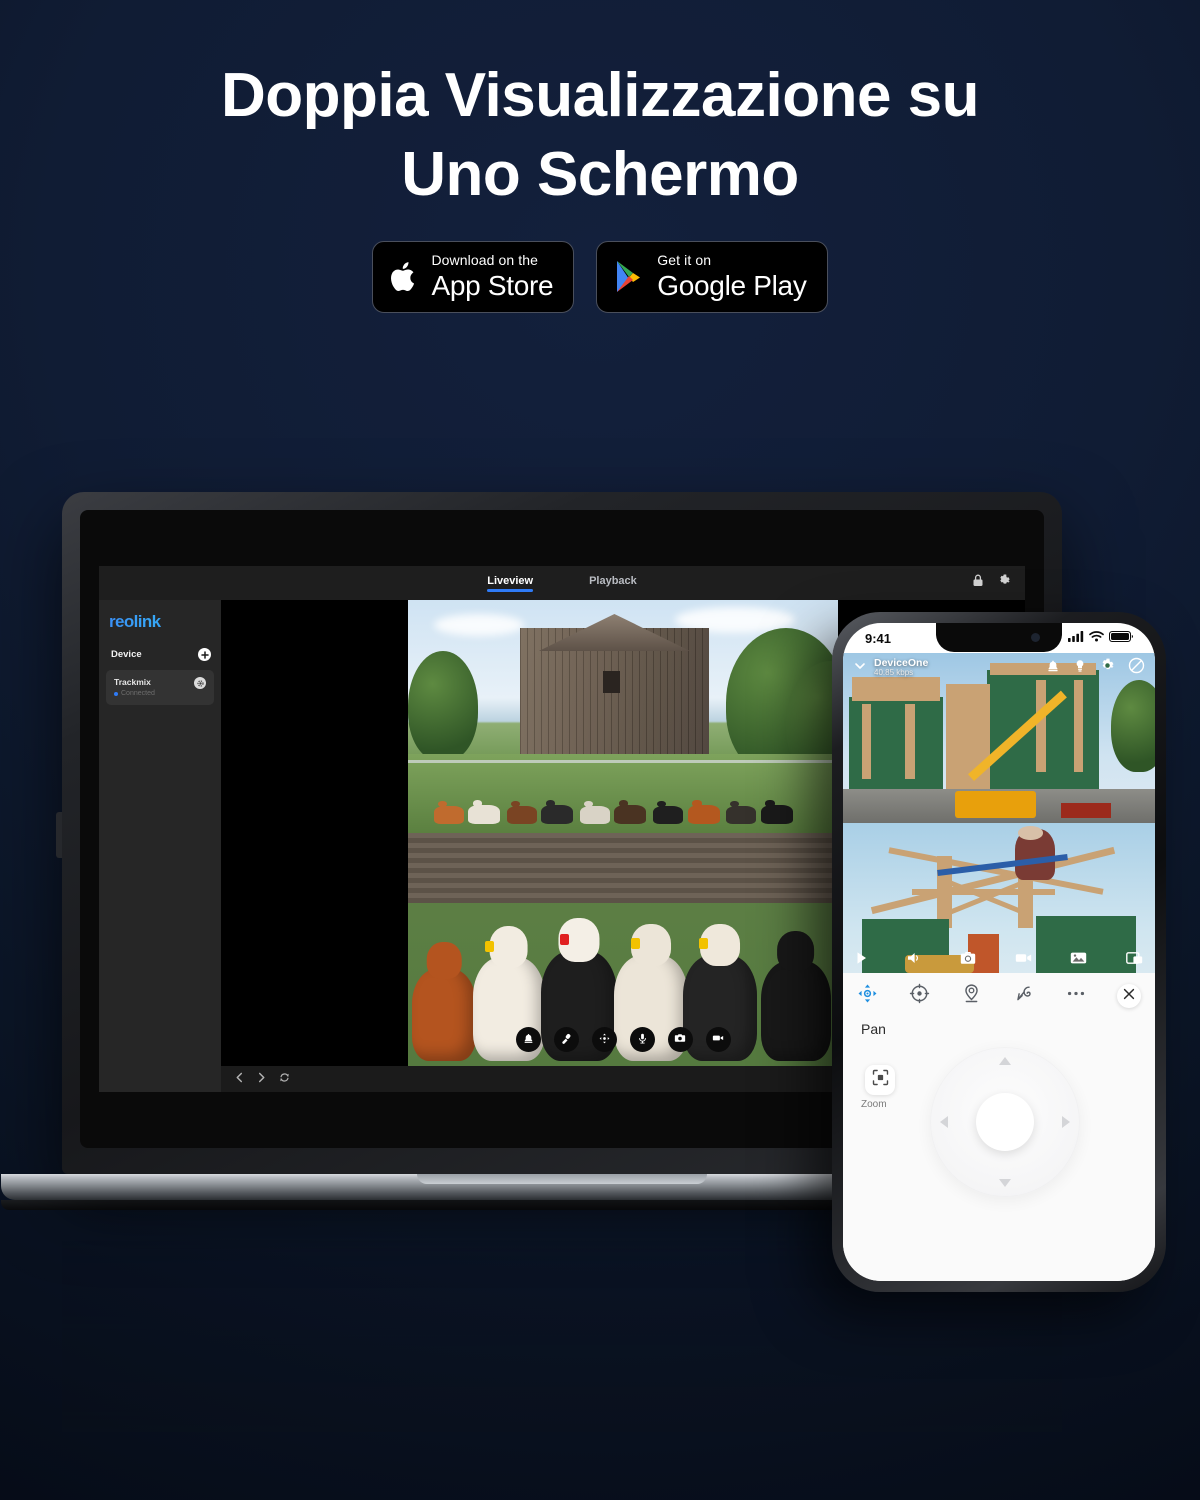 The height and width of the screenshot is (1500, 1200). I want to click on refresh-icon, so click(284, 1079).